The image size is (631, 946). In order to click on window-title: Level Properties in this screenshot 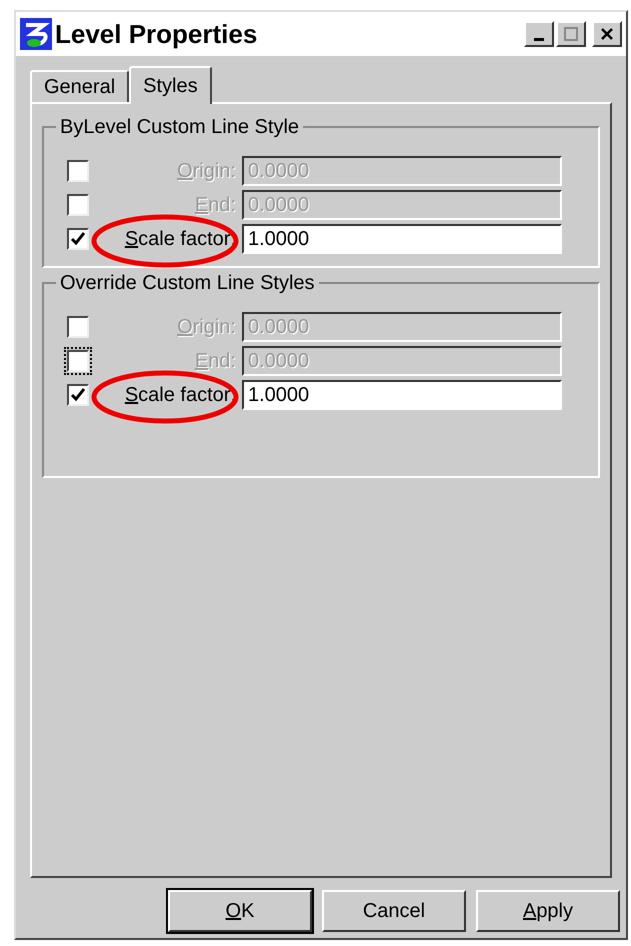, I will do `click(156, 34)`.